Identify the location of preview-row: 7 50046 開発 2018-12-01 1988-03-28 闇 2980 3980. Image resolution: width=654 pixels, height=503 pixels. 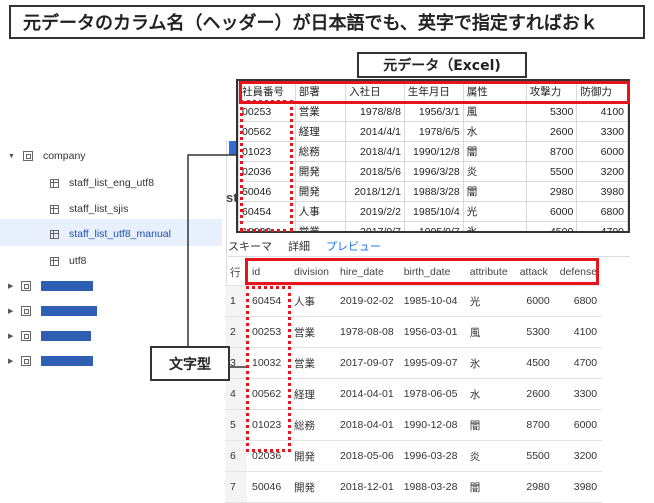
(414, 487).